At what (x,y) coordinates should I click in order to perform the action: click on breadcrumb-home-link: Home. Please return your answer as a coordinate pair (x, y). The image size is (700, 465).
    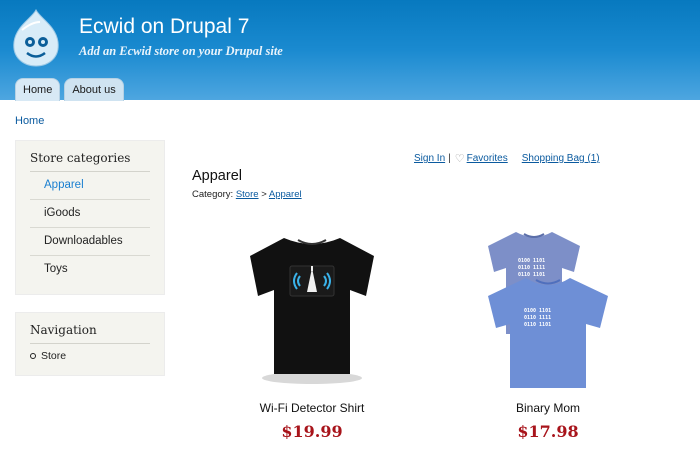
    Looking at the image, I should click on (29, 121).